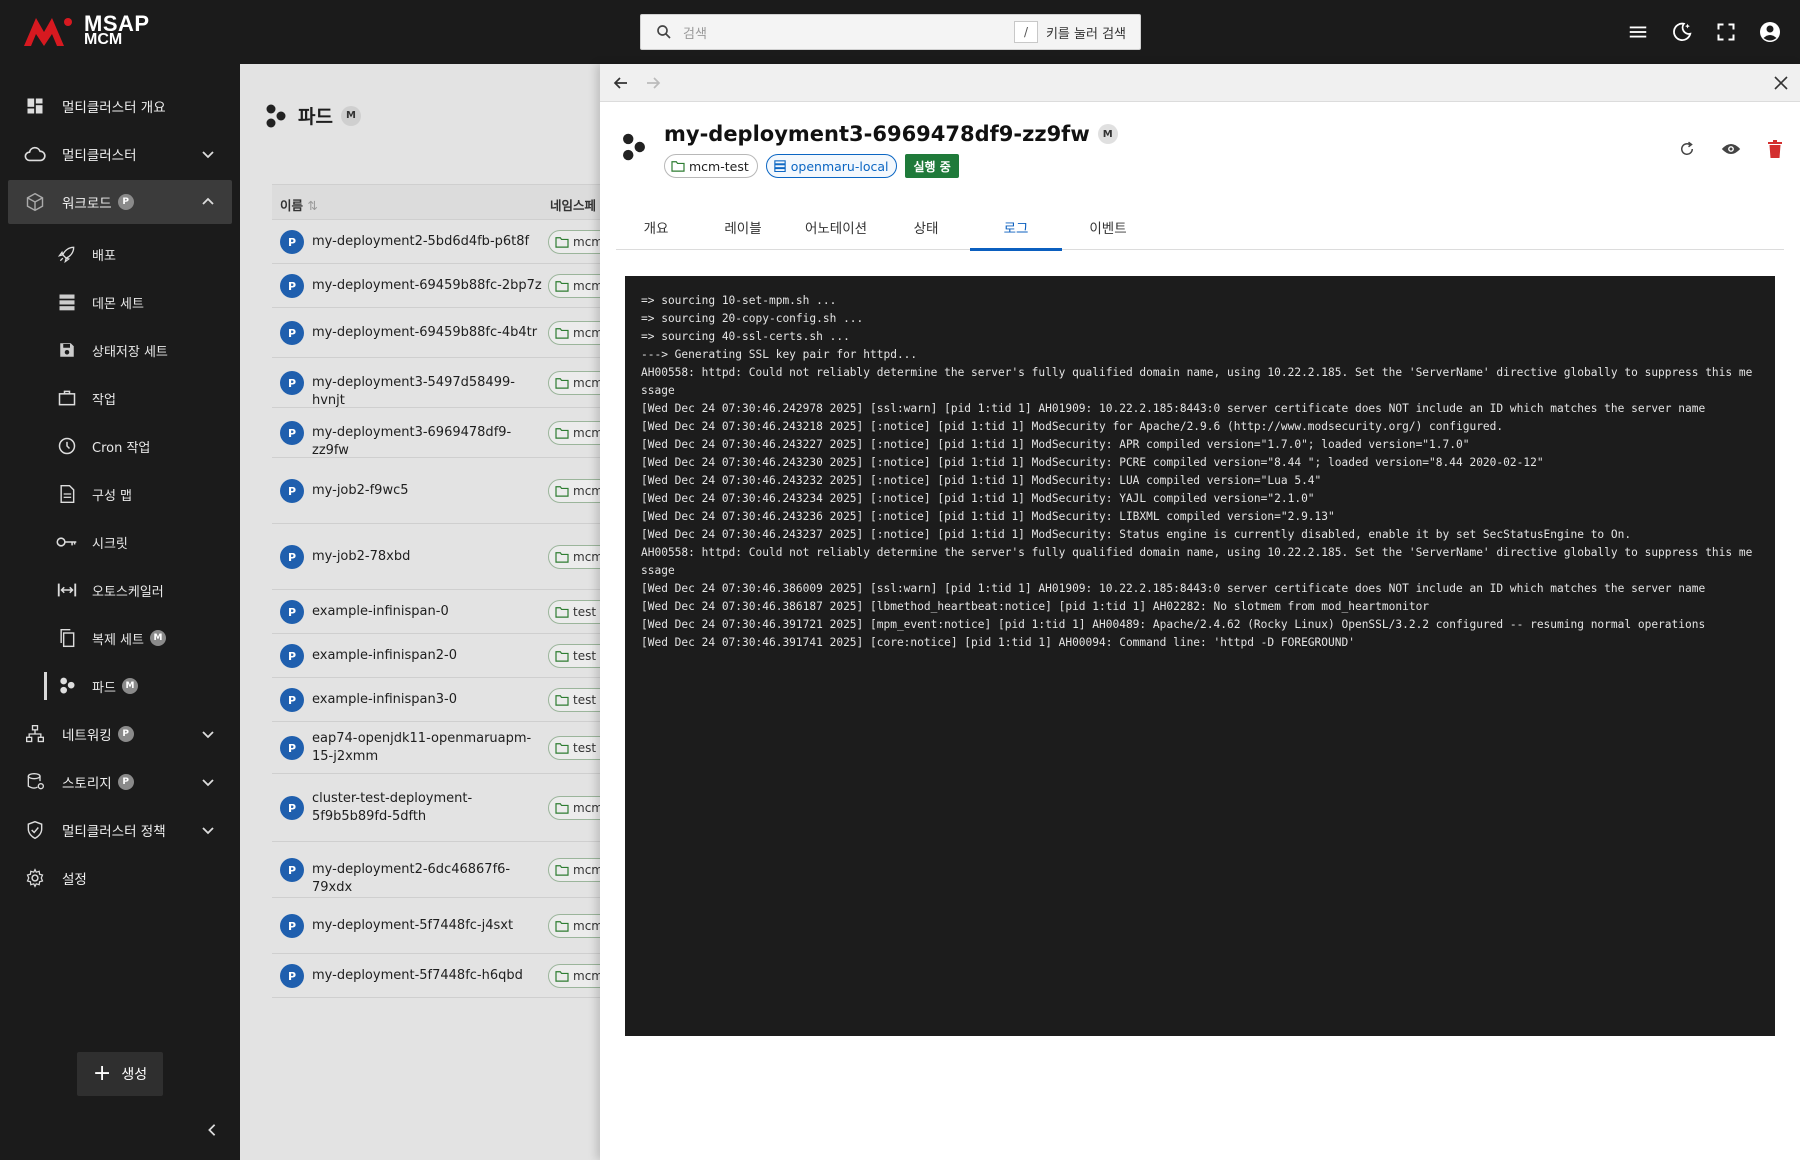 This screenshot has height=1160, width=1800. I want to click on table-row: Pmy-deployment3-5497d58499-hvnjt mcm, so click(436, 383).